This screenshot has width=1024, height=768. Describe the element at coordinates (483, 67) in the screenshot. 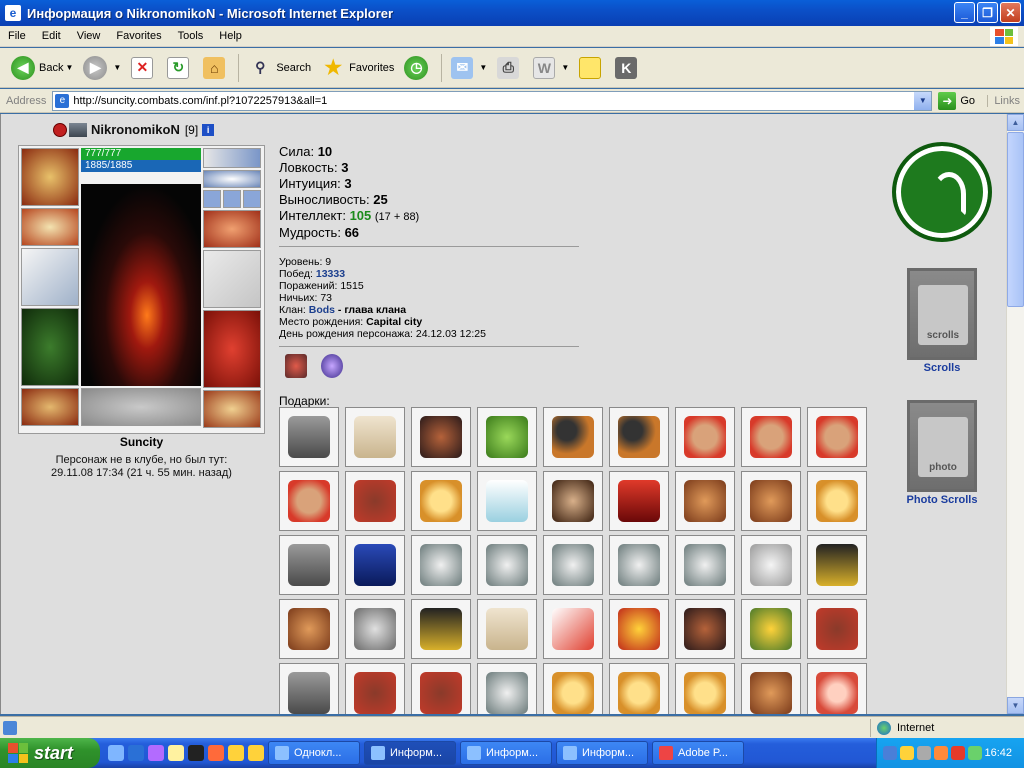

I see `mail-dropdown-icon: ▼` at that location.